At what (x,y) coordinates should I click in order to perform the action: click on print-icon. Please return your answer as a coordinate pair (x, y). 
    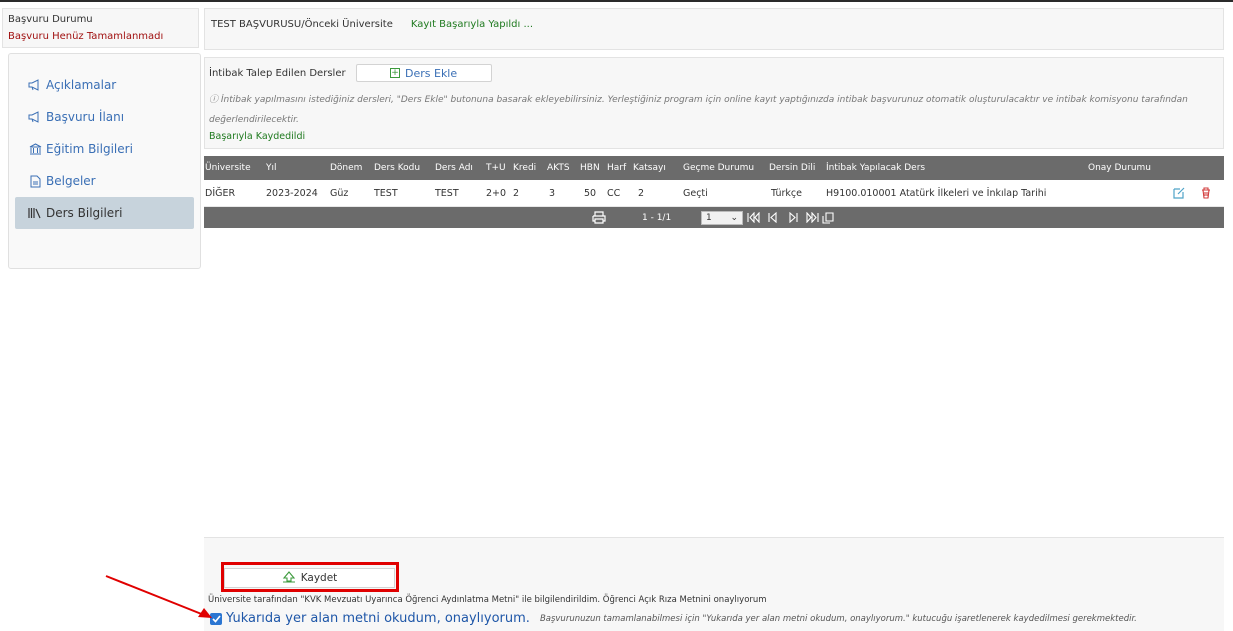
    Looking at the image, I should click on (599, 217).